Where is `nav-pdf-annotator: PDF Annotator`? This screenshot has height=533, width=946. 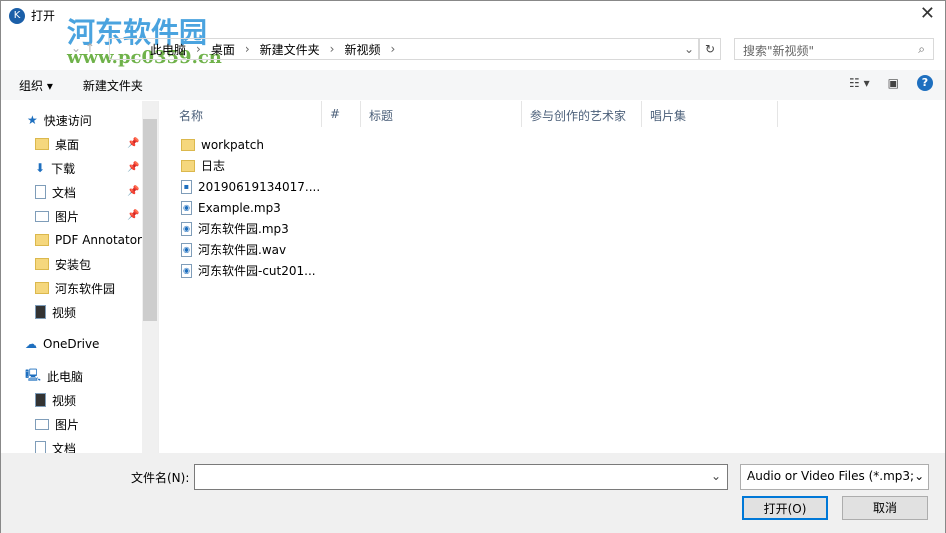 nav-pdf-annotator: PDF Annotator is located at coordinates (88, 240).